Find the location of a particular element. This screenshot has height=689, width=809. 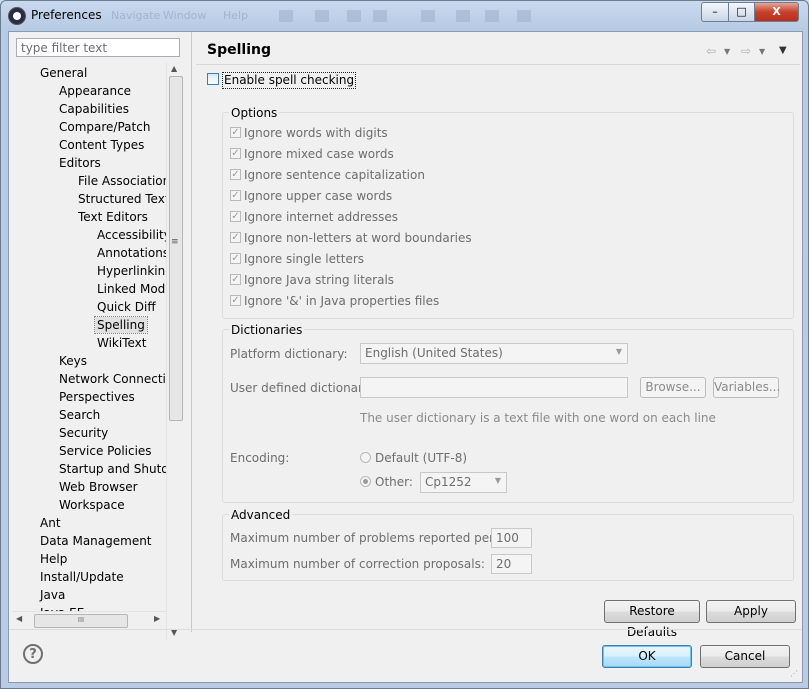

tree-item: Perspectives is located at coordinates (97, 397).